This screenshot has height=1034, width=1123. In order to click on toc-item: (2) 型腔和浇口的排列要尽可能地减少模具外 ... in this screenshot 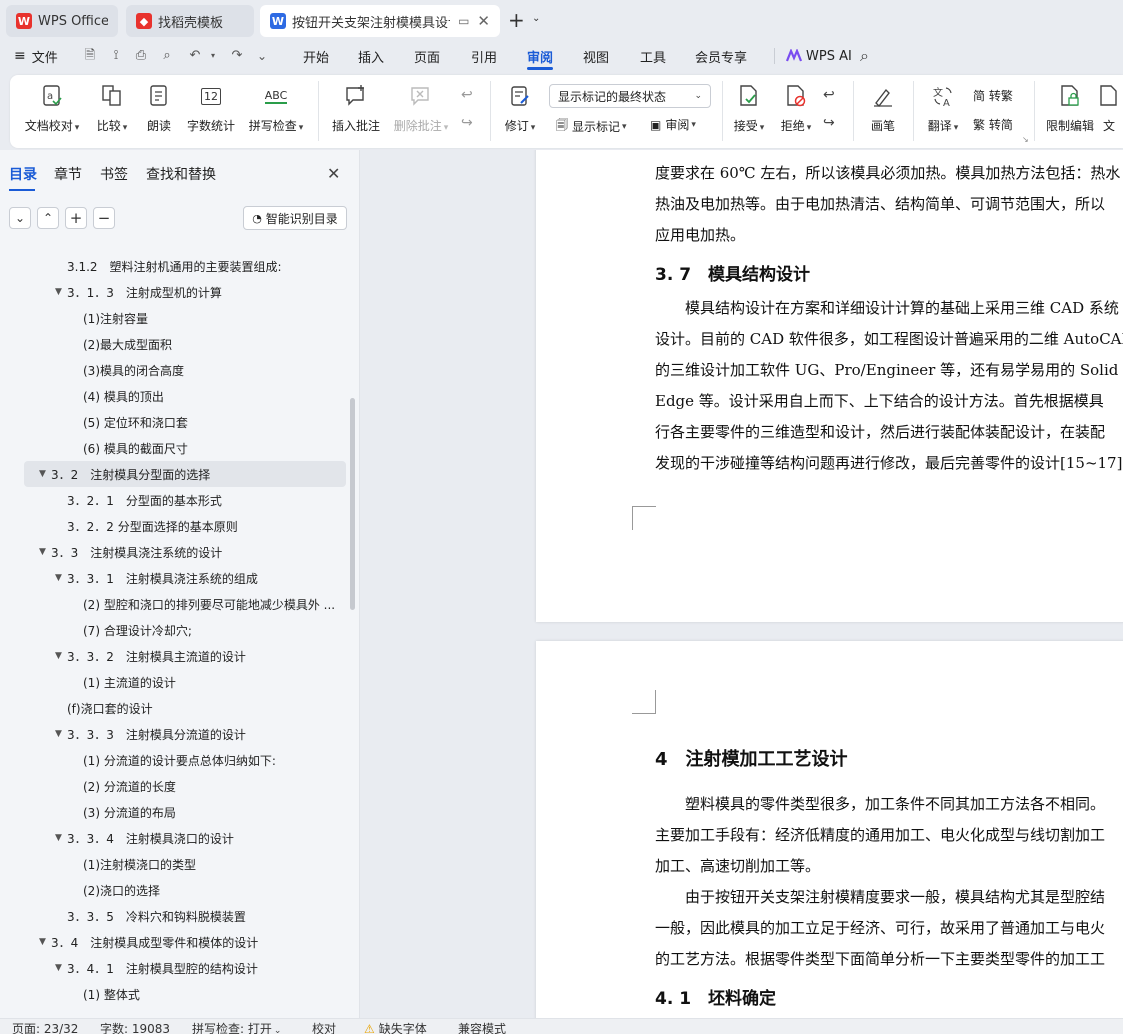, I will do `click(175, 604)`.